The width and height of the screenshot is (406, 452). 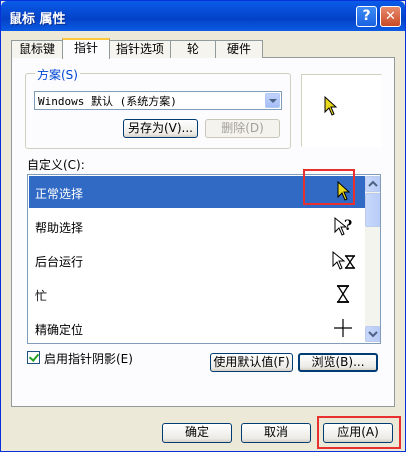 I want to click on tab-pointer-options: 指针选项, so click(x=140, y=49).